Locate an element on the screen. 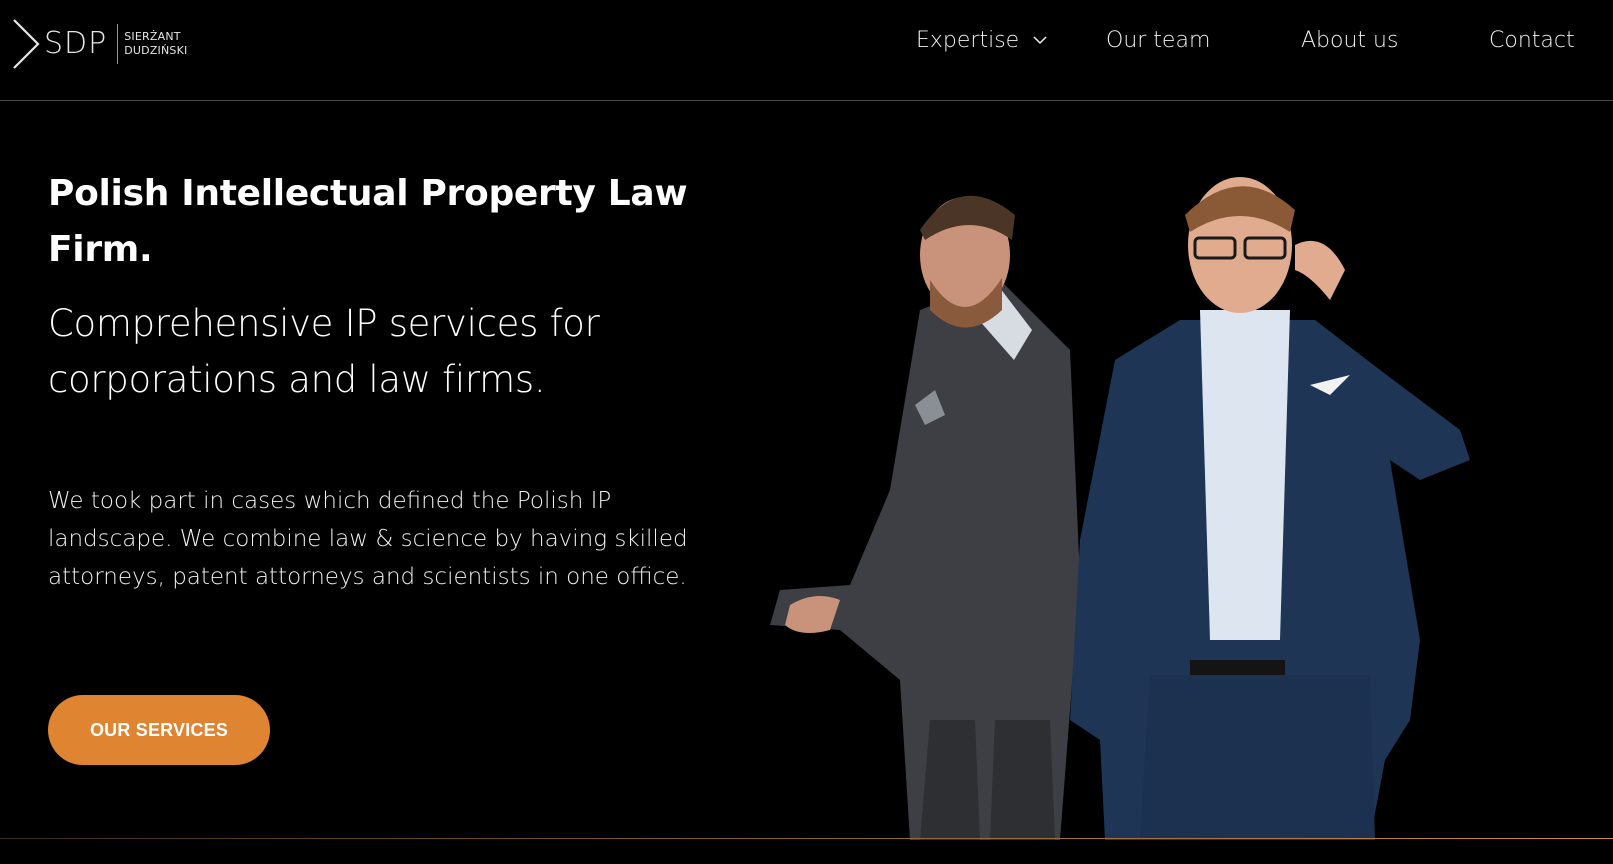  nav-item-our-team: Our team is located at coordinates (1158, 40).